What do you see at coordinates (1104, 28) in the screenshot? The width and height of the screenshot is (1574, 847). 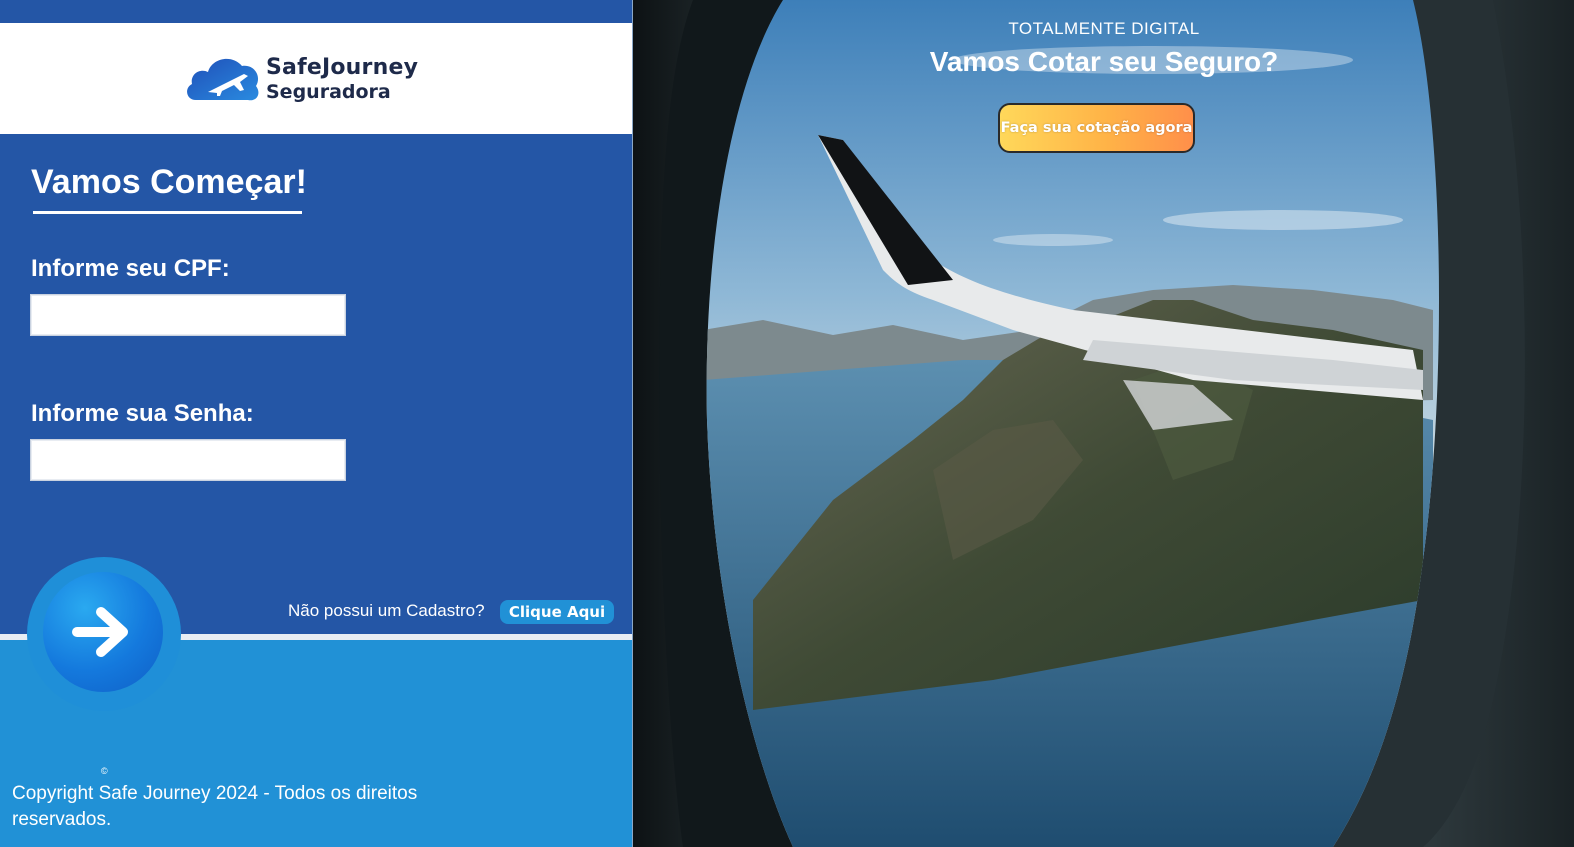 I see `hero-tagline: TOTALMENTE DIGITAL` at bounding box center [1104, 28].